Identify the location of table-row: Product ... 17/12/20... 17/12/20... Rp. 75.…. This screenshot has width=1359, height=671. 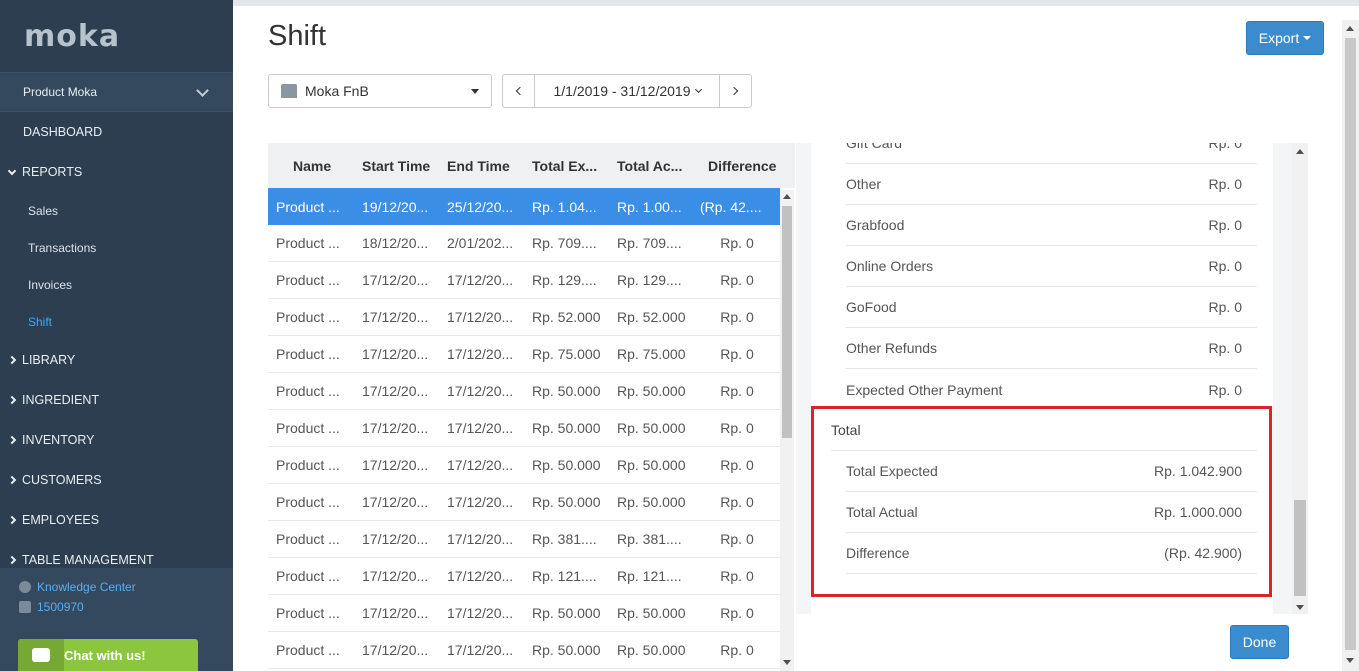
(524, 354).